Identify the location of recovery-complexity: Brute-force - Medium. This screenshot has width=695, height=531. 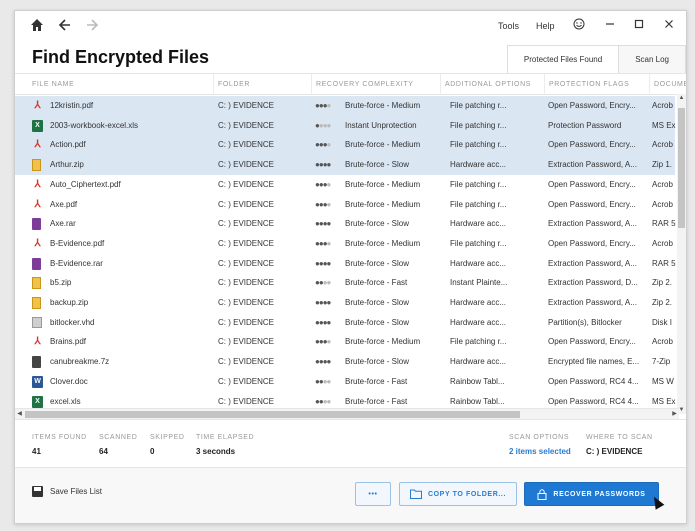
(383, 342).